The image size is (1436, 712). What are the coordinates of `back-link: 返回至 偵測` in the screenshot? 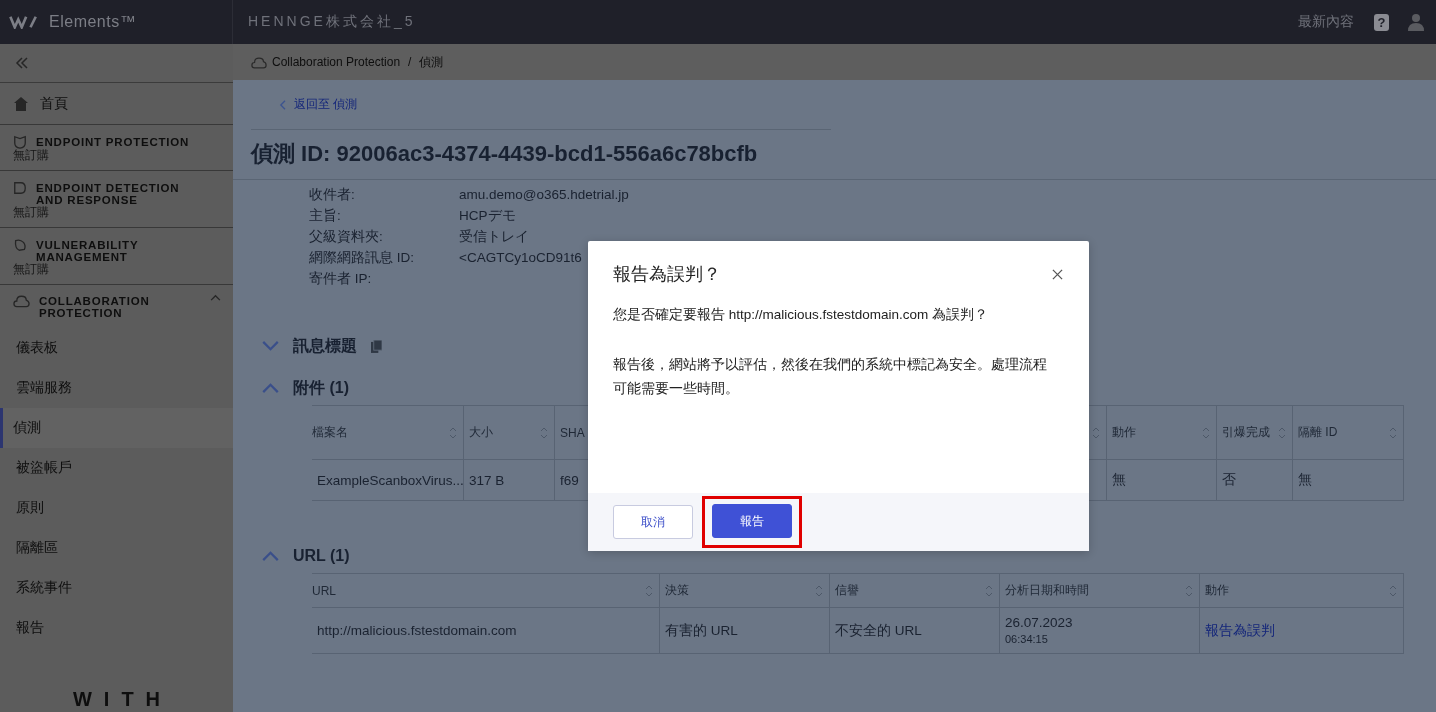 It's located at (318, 104).